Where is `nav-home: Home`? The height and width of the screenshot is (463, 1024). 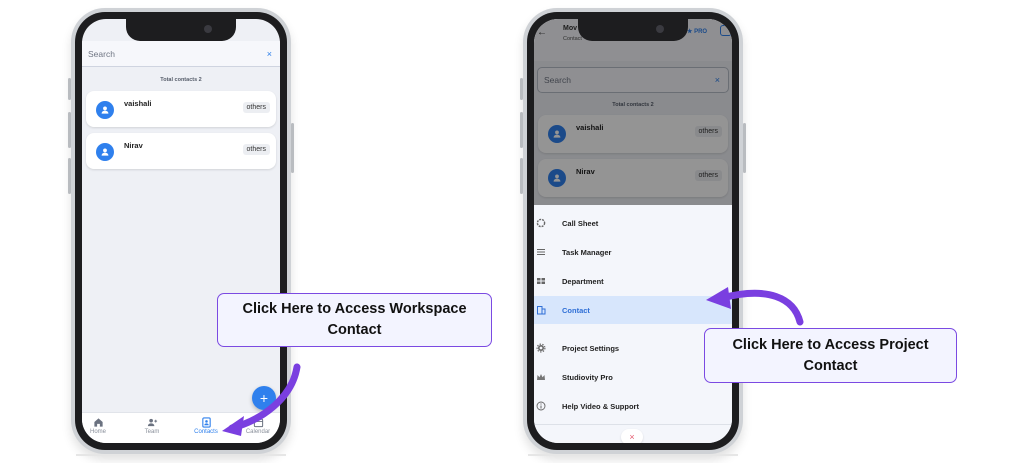
nav-home: Home is located at coordinates (100, 426).